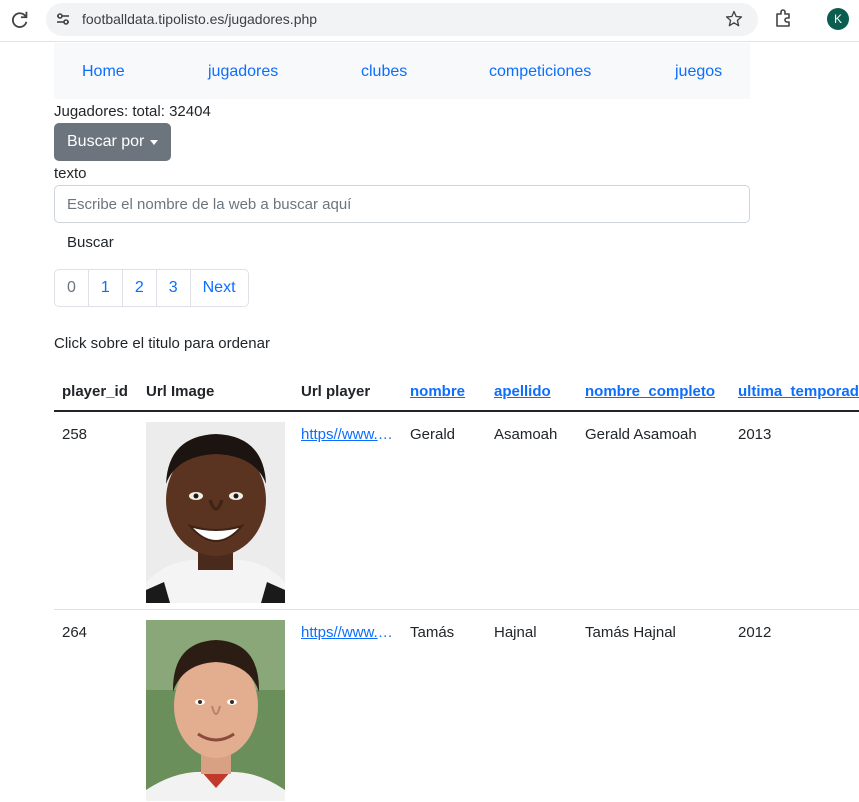  What do you see at coordinates (698, 72) in the screenshot?
I see `nav-juegos: juegos` at bounding box center [698, 72].